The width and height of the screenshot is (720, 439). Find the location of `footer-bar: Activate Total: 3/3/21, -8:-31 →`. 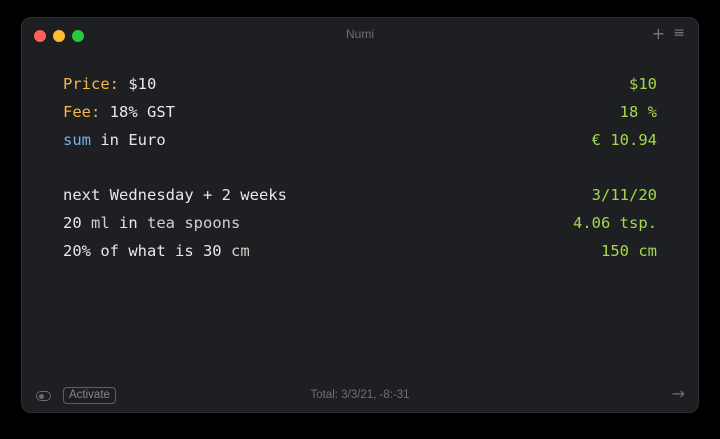

footer-bar: Activate Total: 3/3/21, -8:-31 → is located at coordinates (360, 397).